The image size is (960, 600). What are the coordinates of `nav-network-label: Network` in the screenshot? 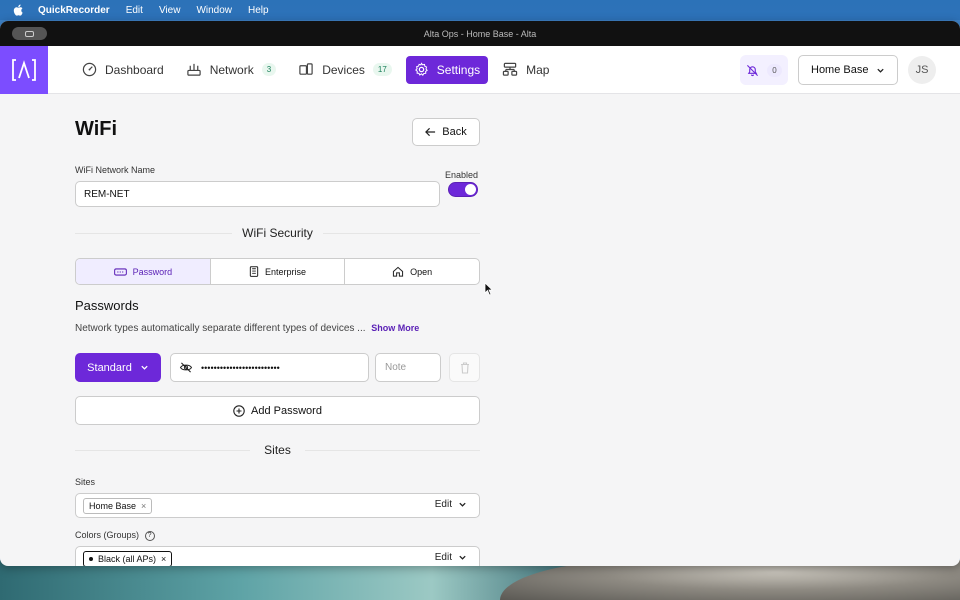 It's located at (231, 69).